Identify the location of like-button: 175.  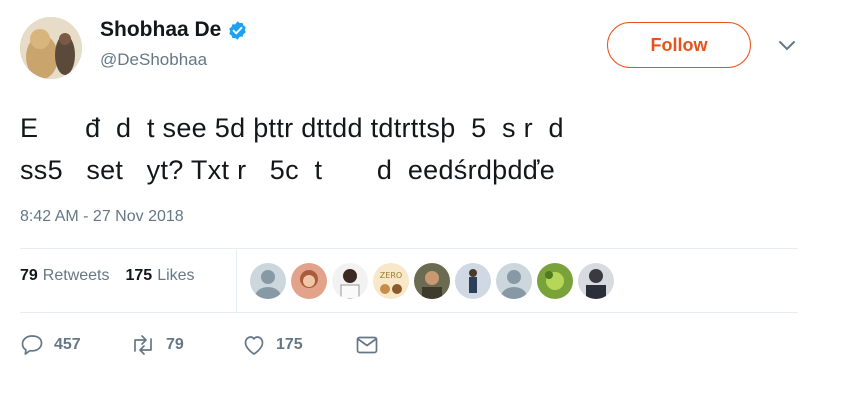
(299, 345).